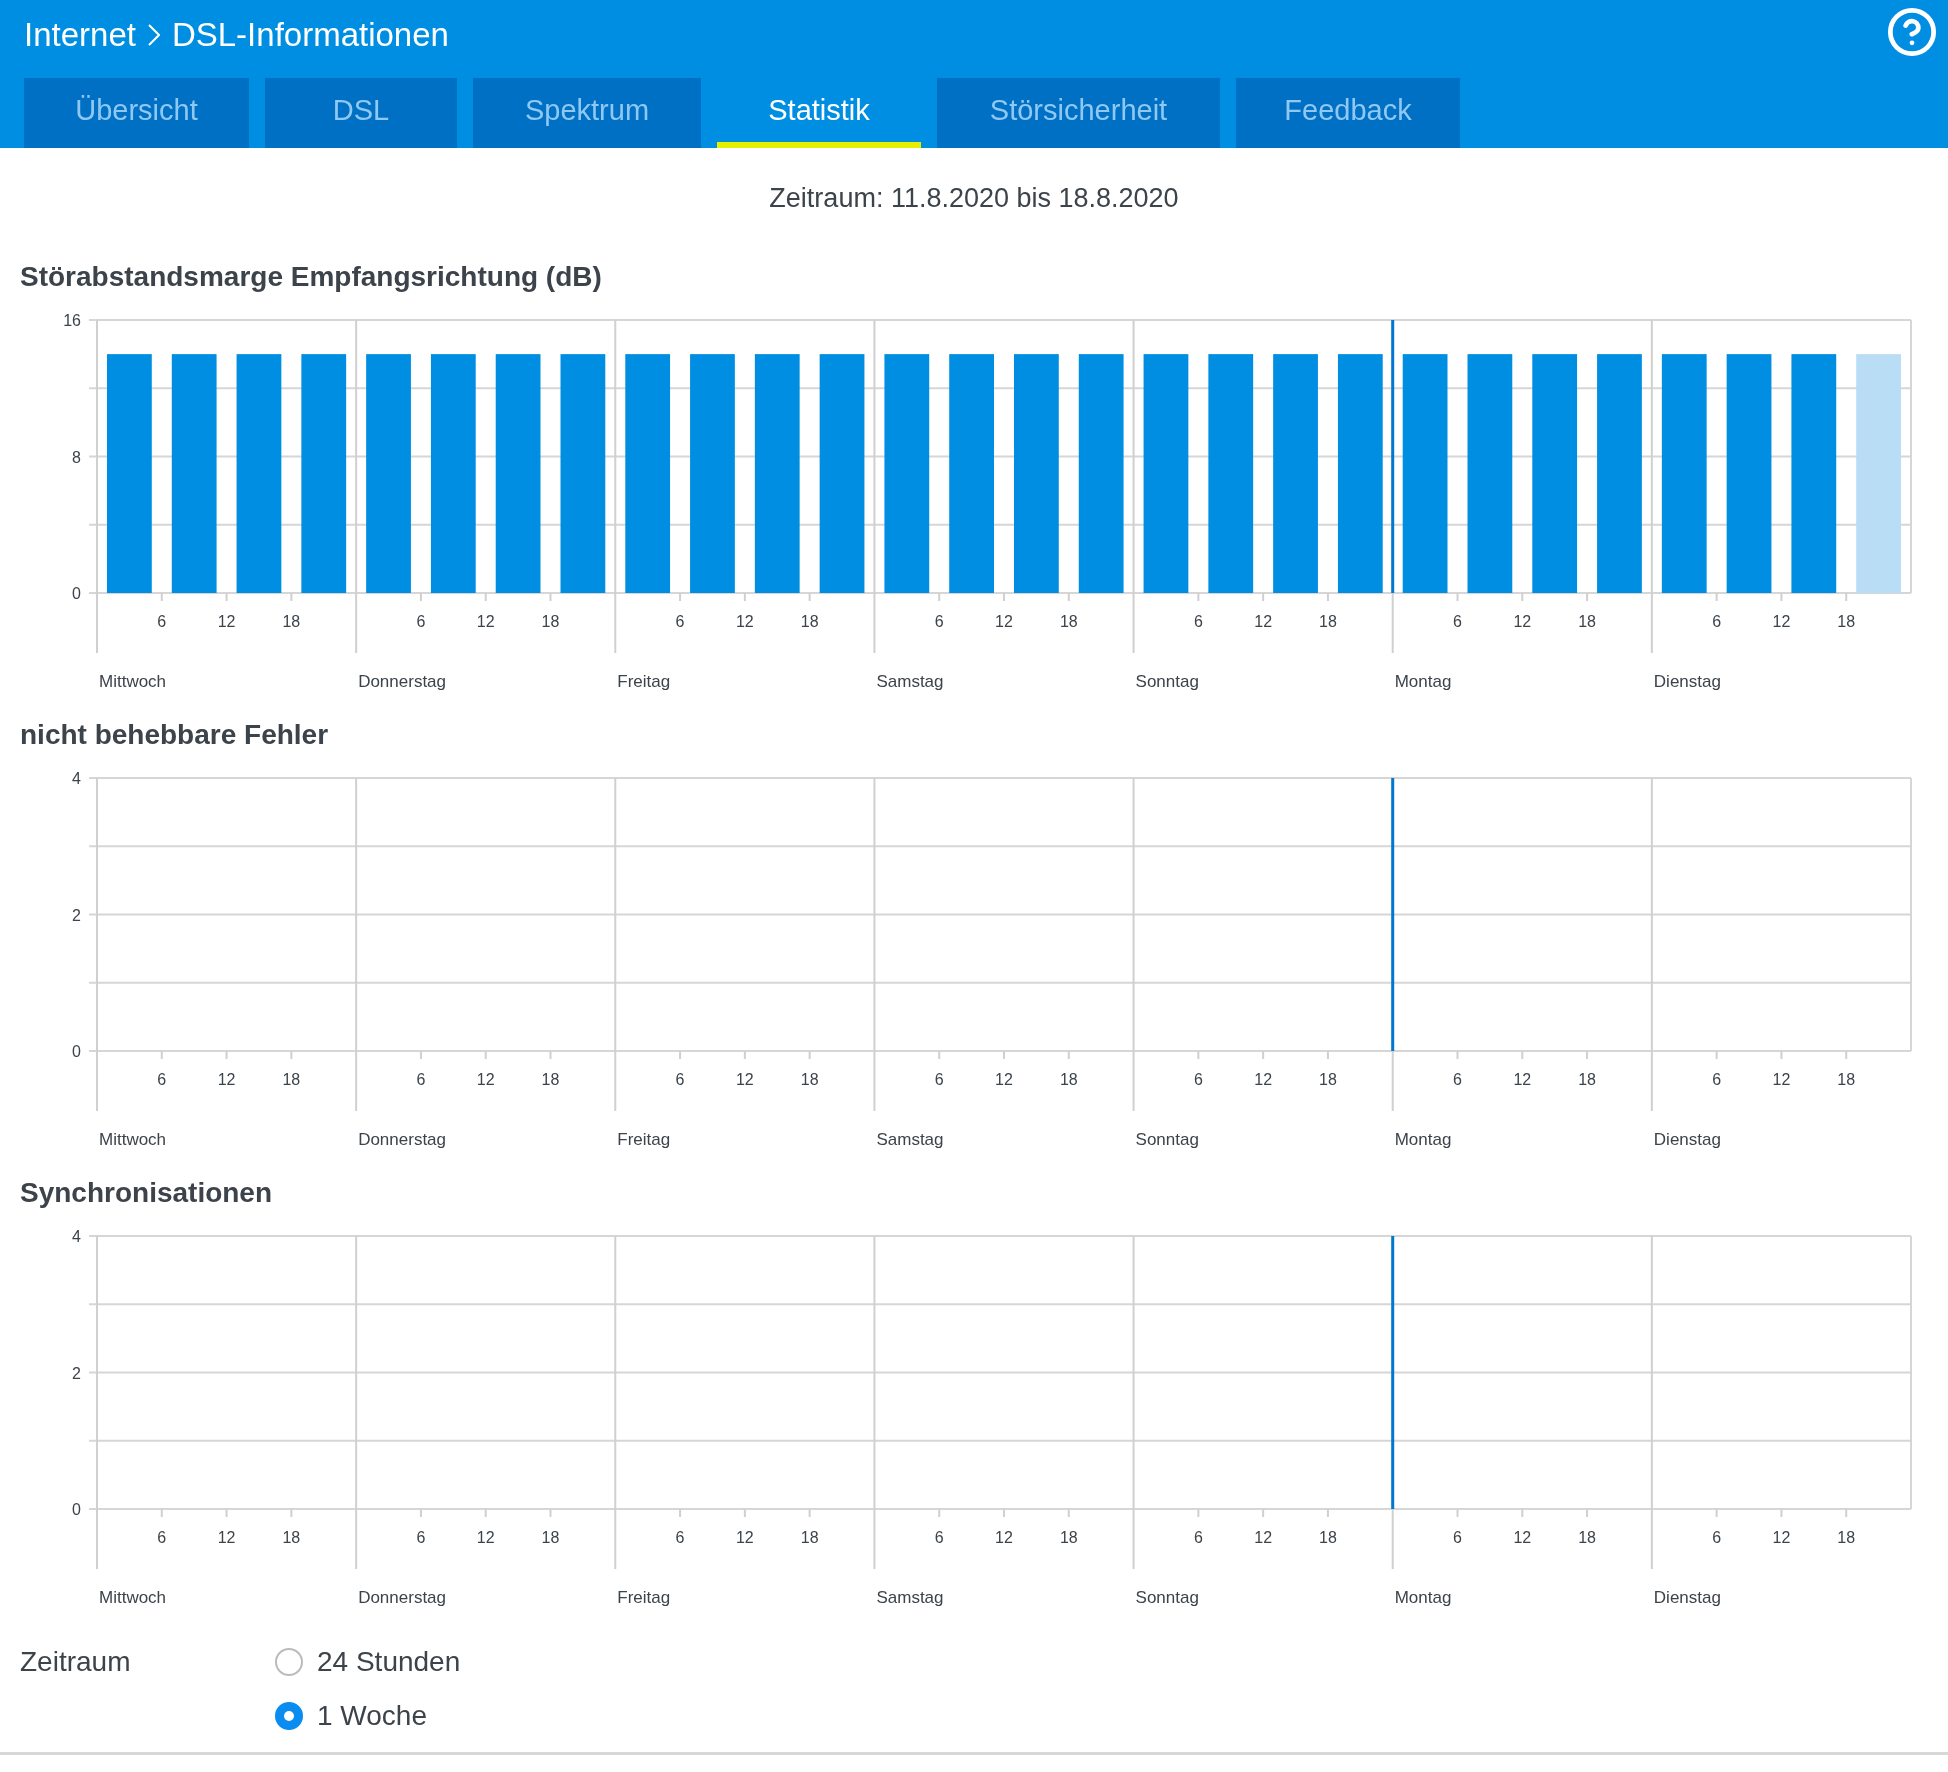 This screenshot has width=1948, height=1772. Describe the element at coordinates (389, 1662) in the screenshot. I see `radio-label: 24 Stunden` at that location.